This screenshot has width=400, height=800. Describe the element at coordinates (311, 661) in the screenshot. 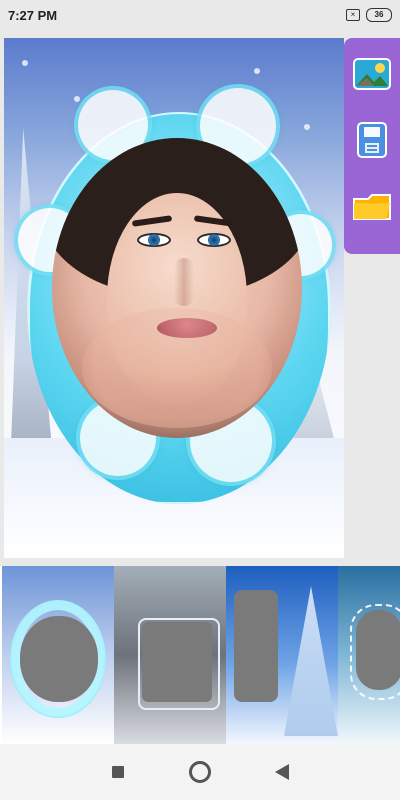

I see `thumbnail-tree` at that location.